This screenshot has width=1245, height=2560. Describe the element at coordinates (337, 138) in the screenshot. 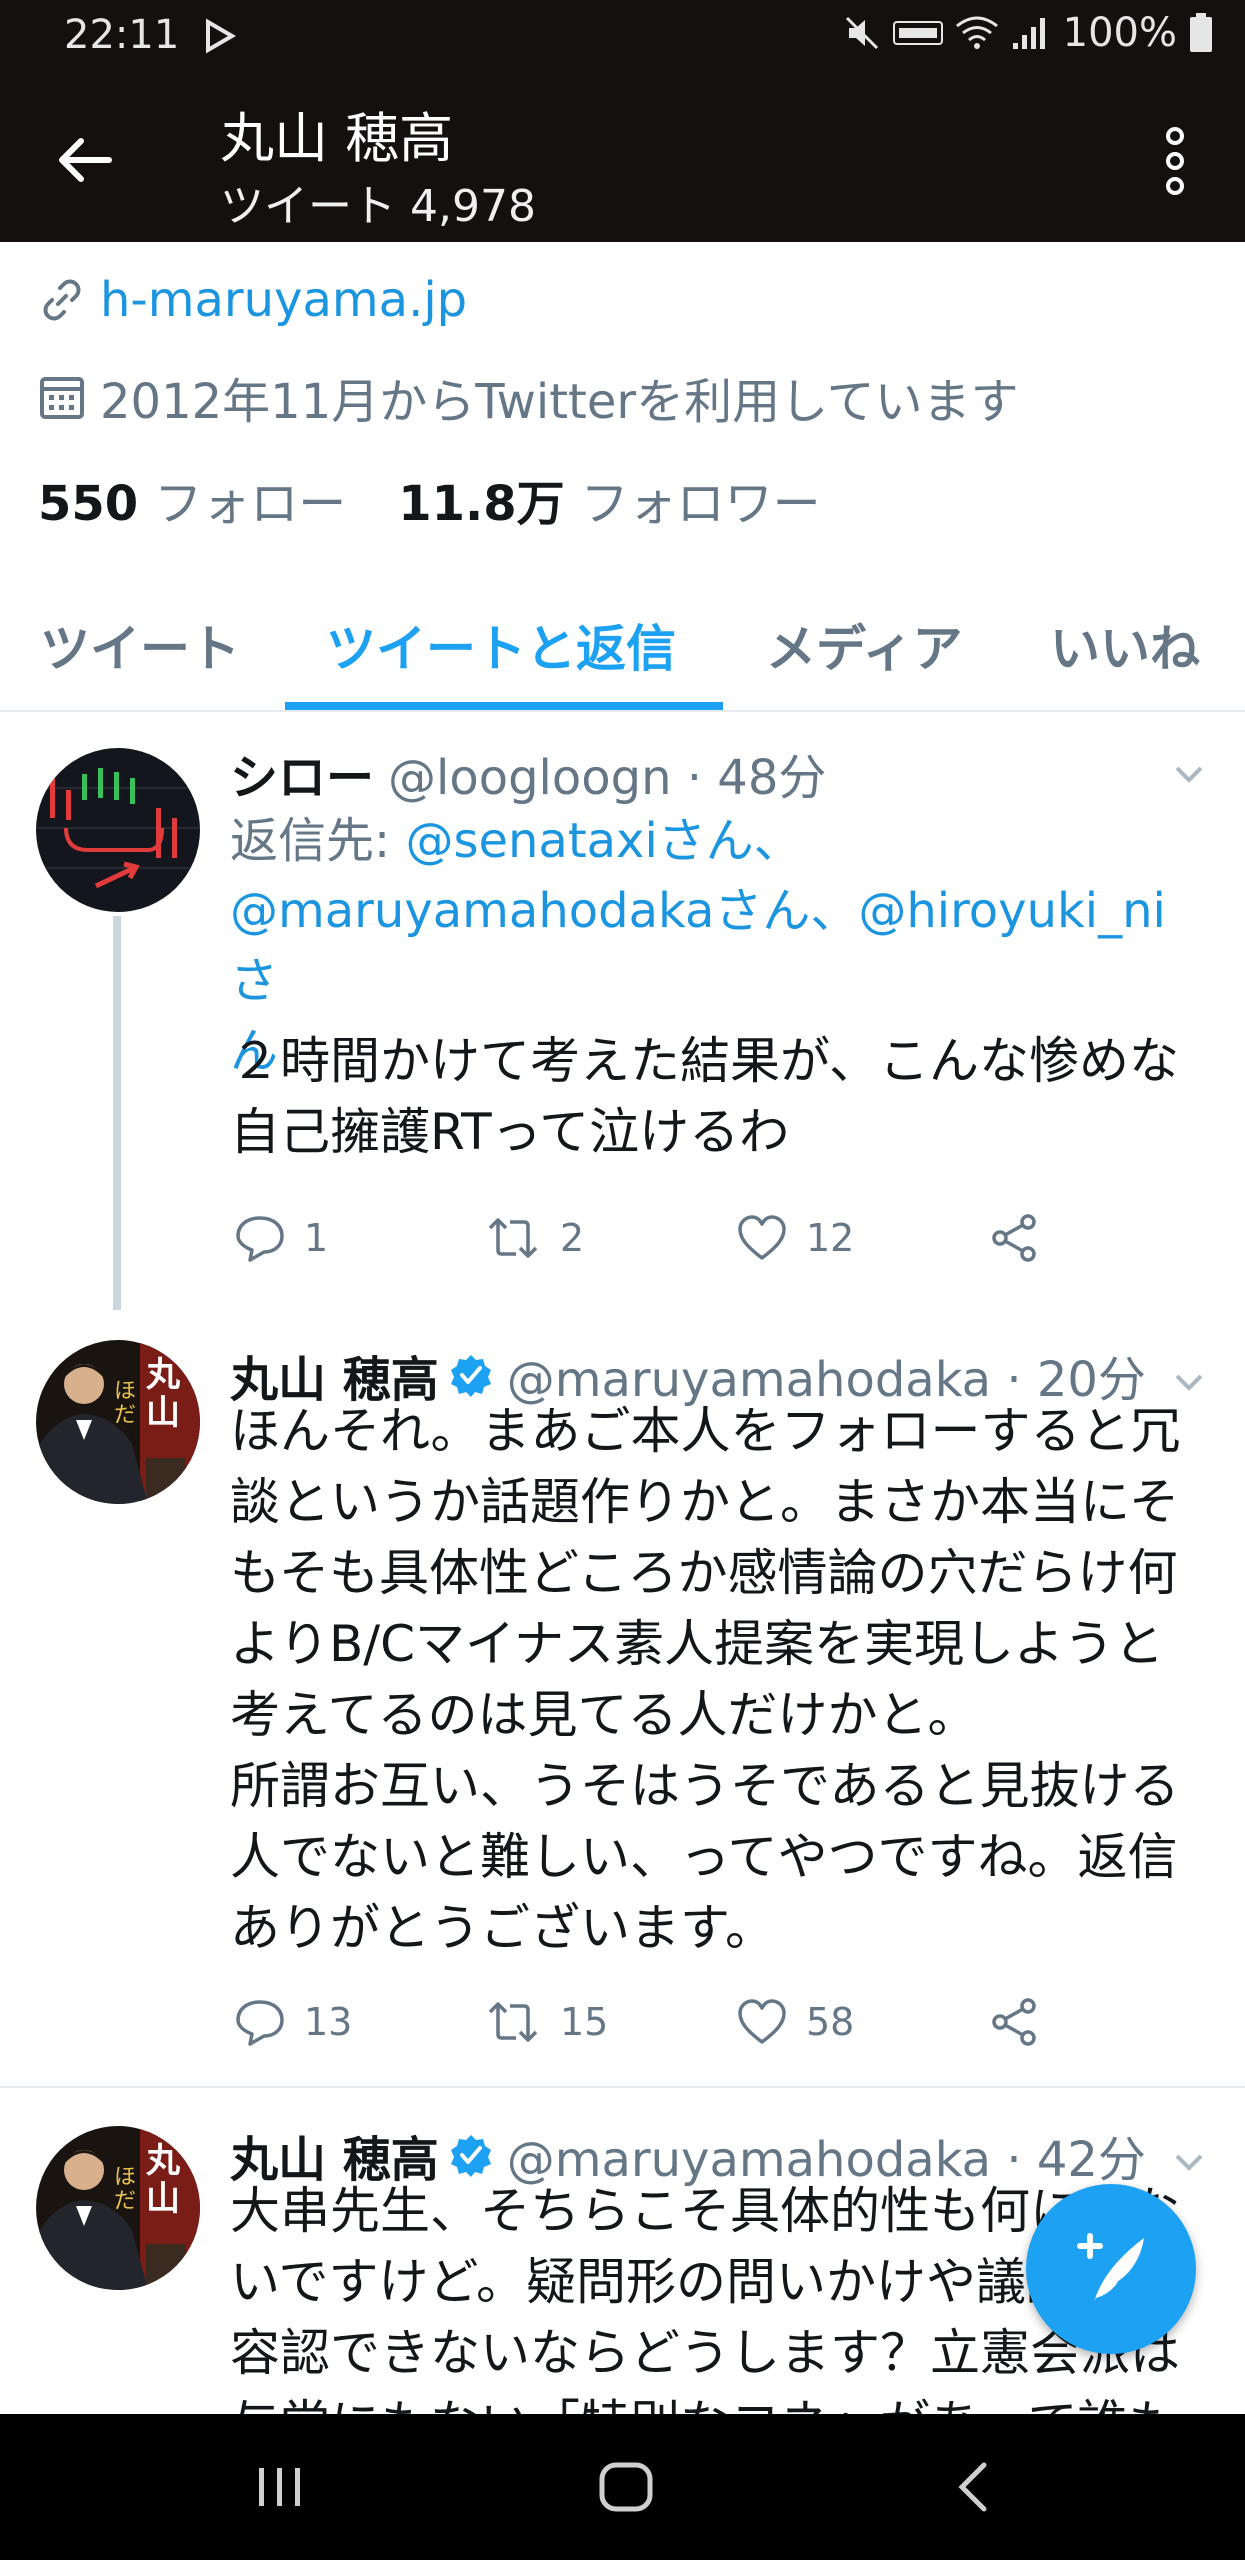

I see `header-title: 丸山 穂高` at that location.